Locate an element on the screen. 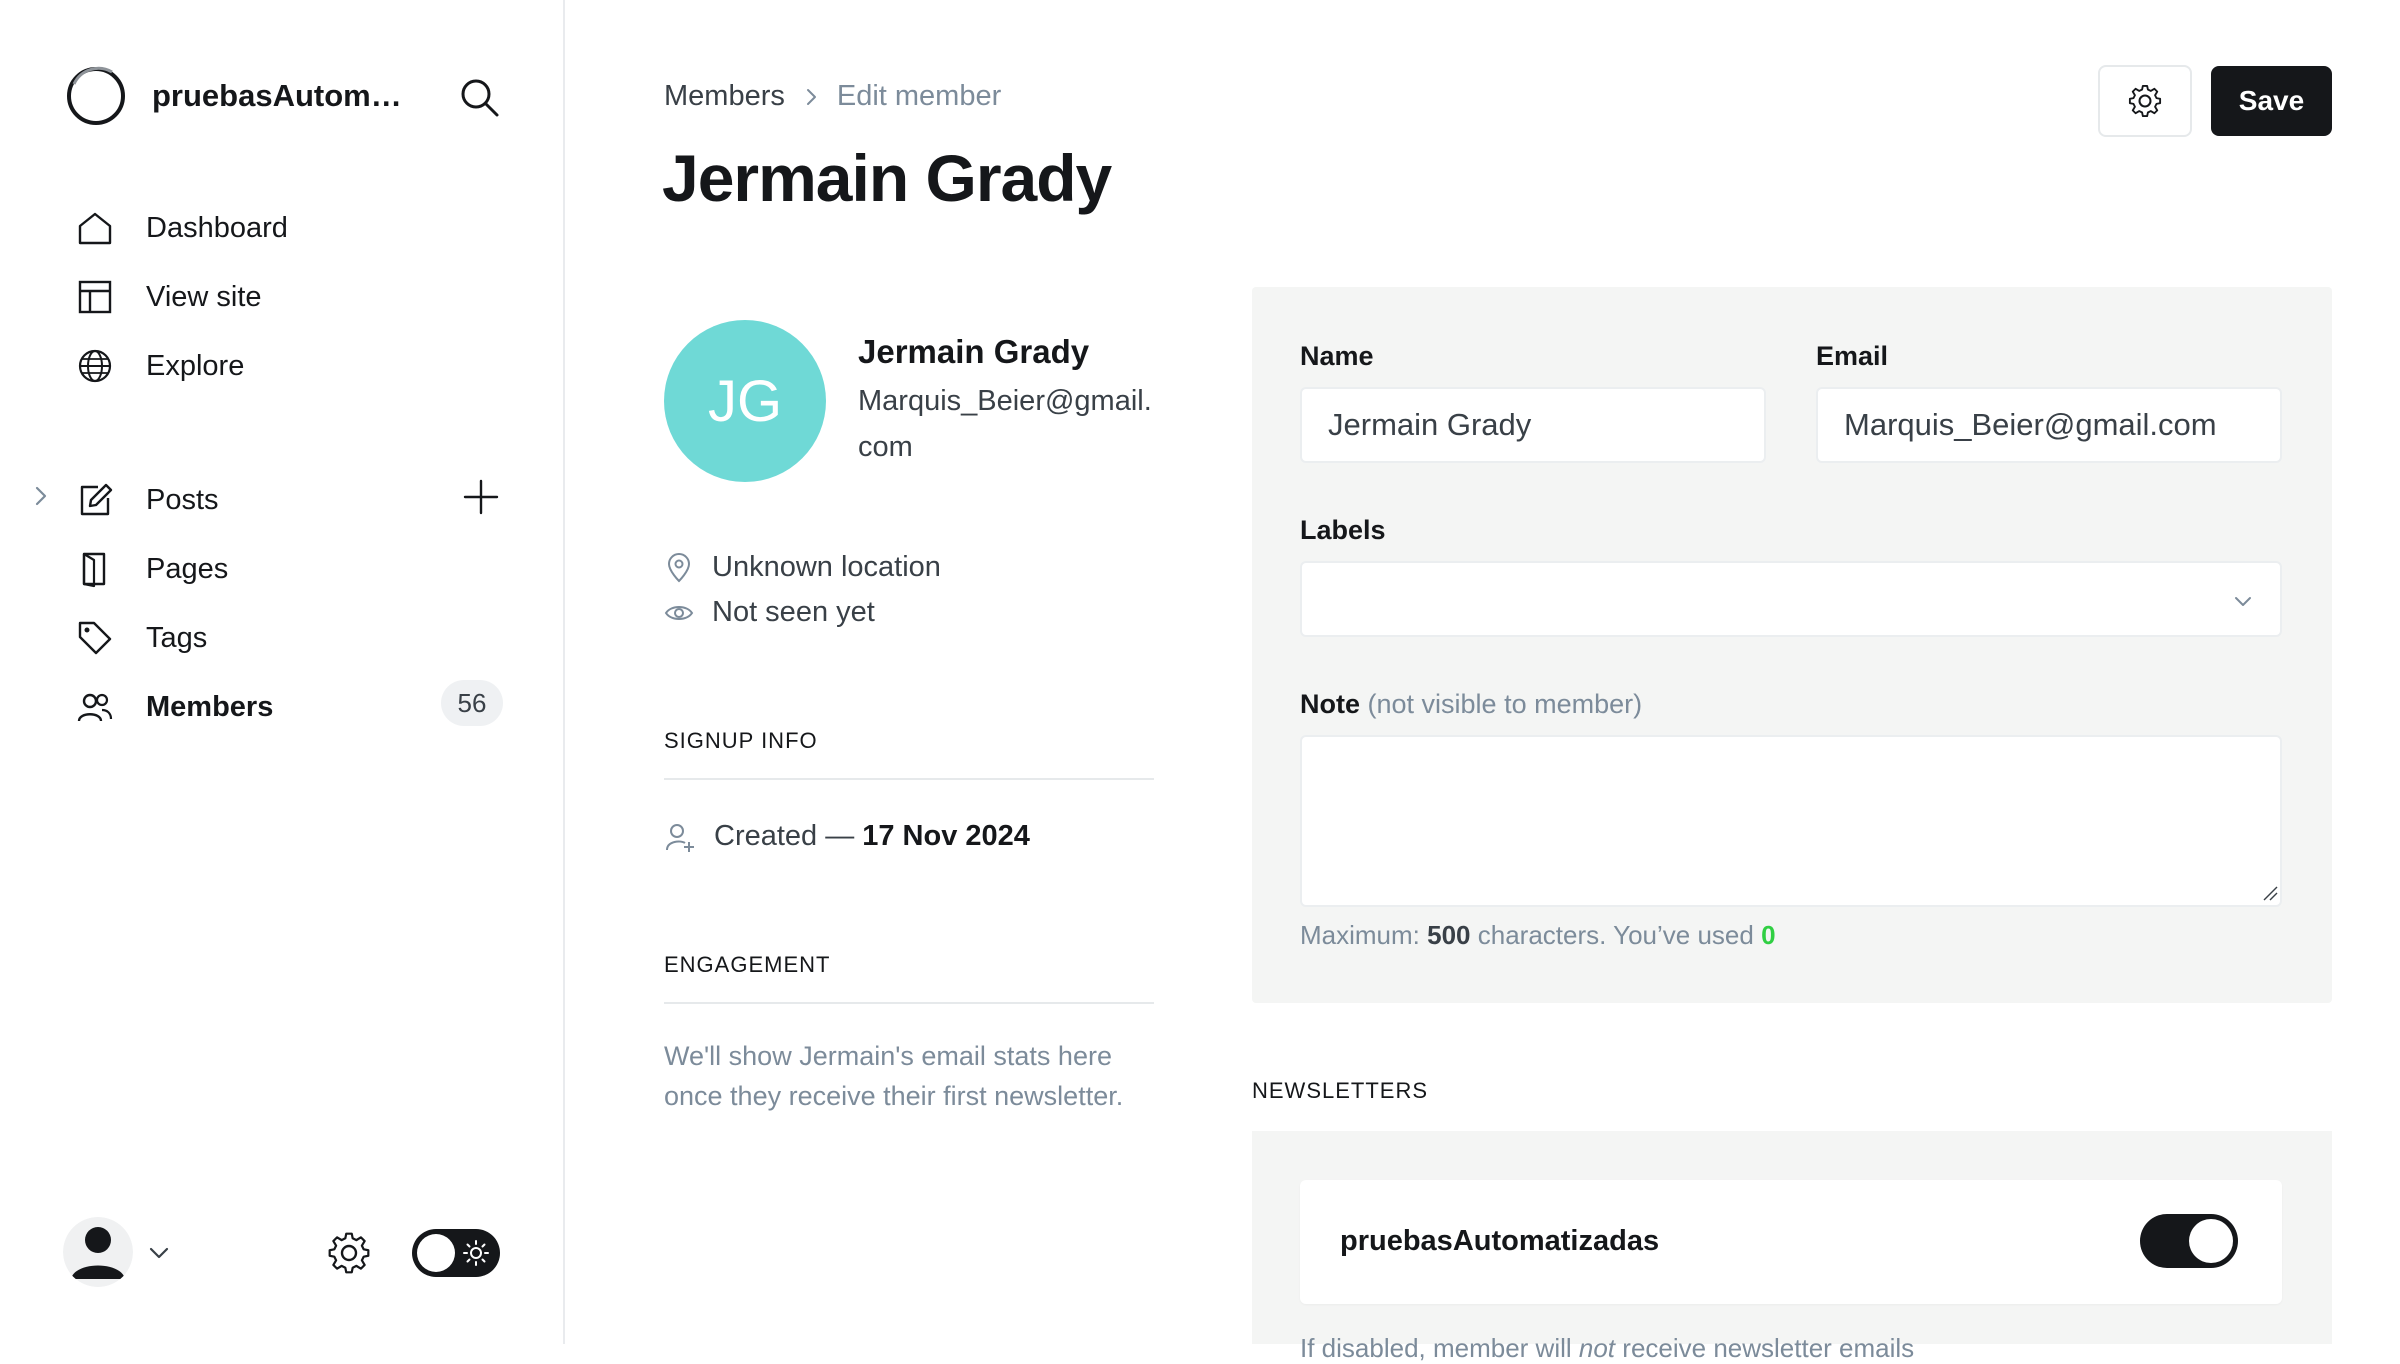 The width and height of the screenshot is (2400, 1364). created-info: Created — 17 Nov 2024 is located at coordinates (847, 836).